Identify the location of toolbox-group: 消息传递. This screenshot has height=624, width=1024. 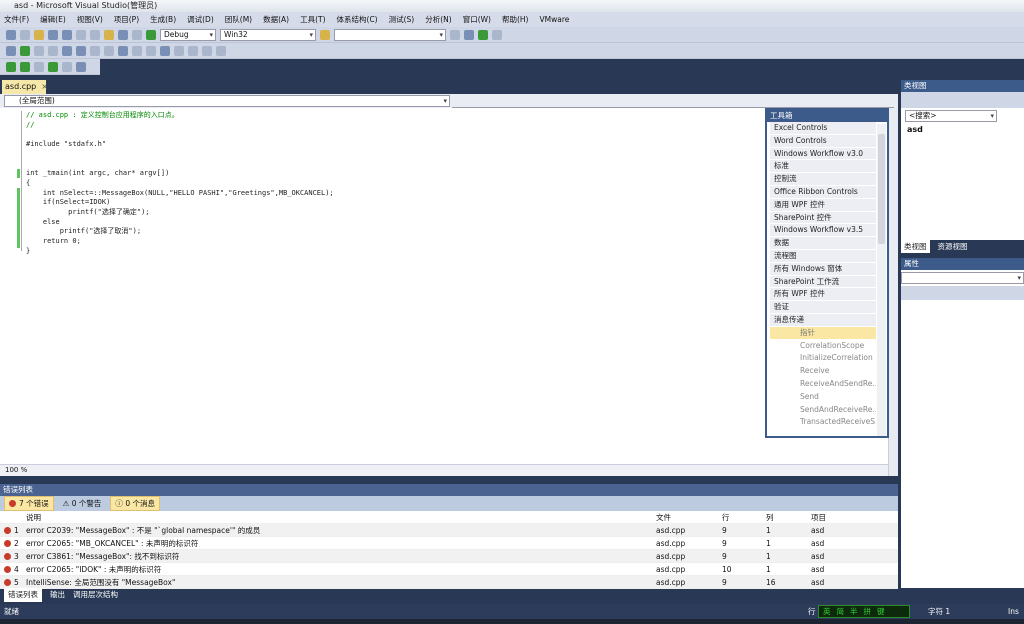
(823, 320).